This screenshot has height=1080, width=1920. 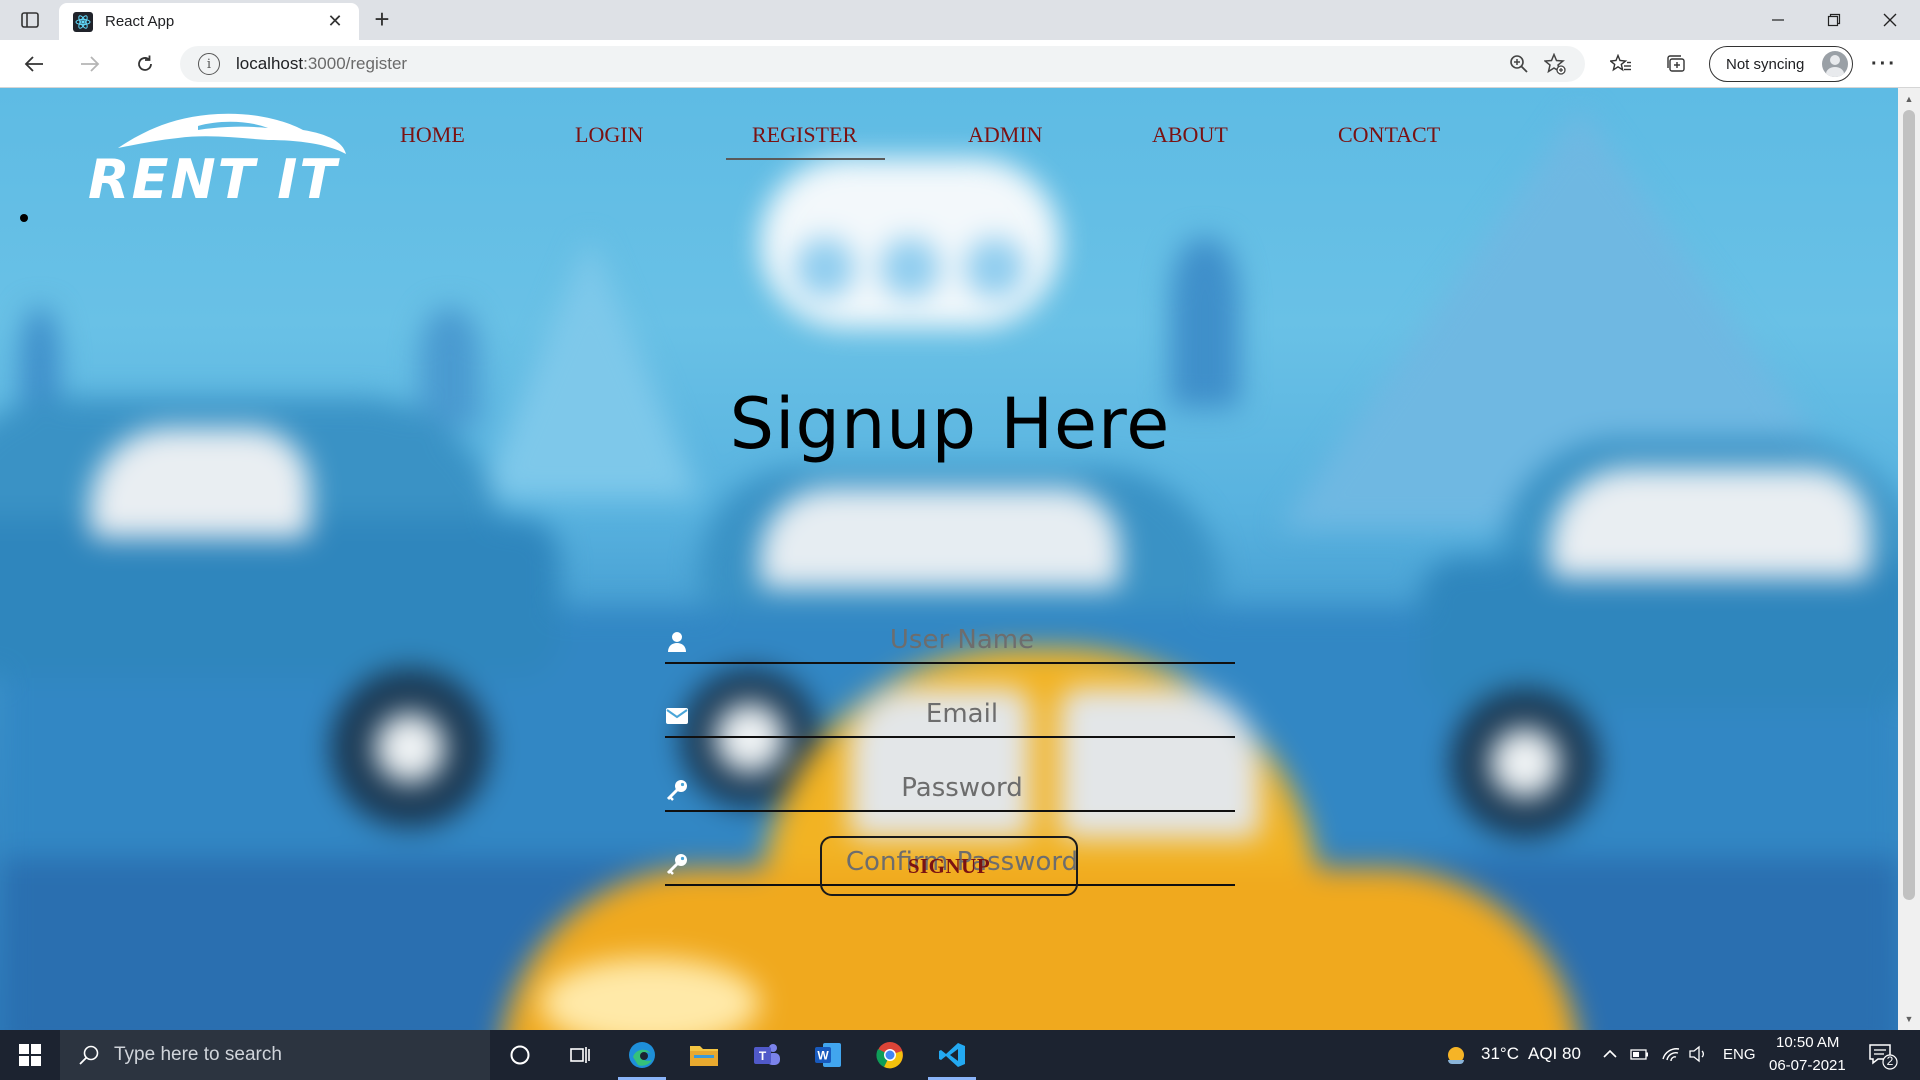 What do you see at coordinates (642, 1055) in the screenshot?
I see `edge-browser-icon` at bounding box center [642, 1055].